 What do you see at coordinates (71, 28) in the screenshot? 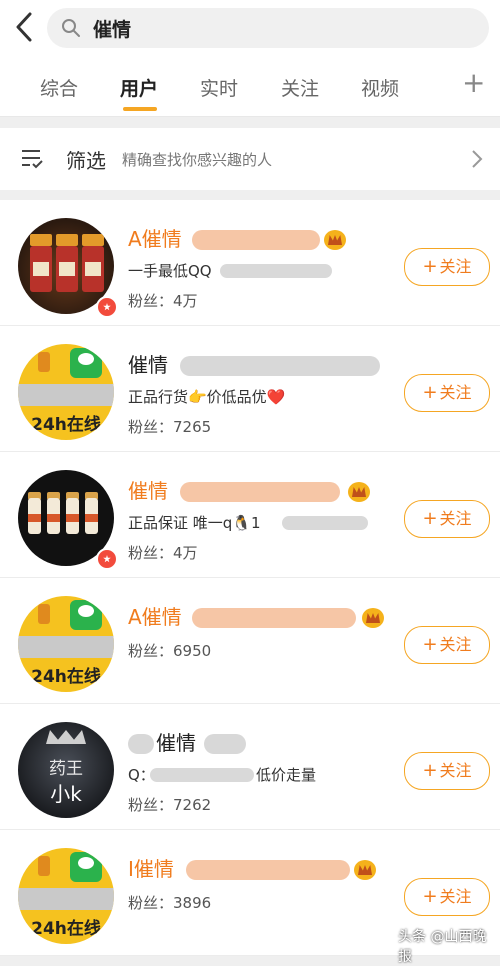
I see `search-icon` at bounding box center [71, 28].